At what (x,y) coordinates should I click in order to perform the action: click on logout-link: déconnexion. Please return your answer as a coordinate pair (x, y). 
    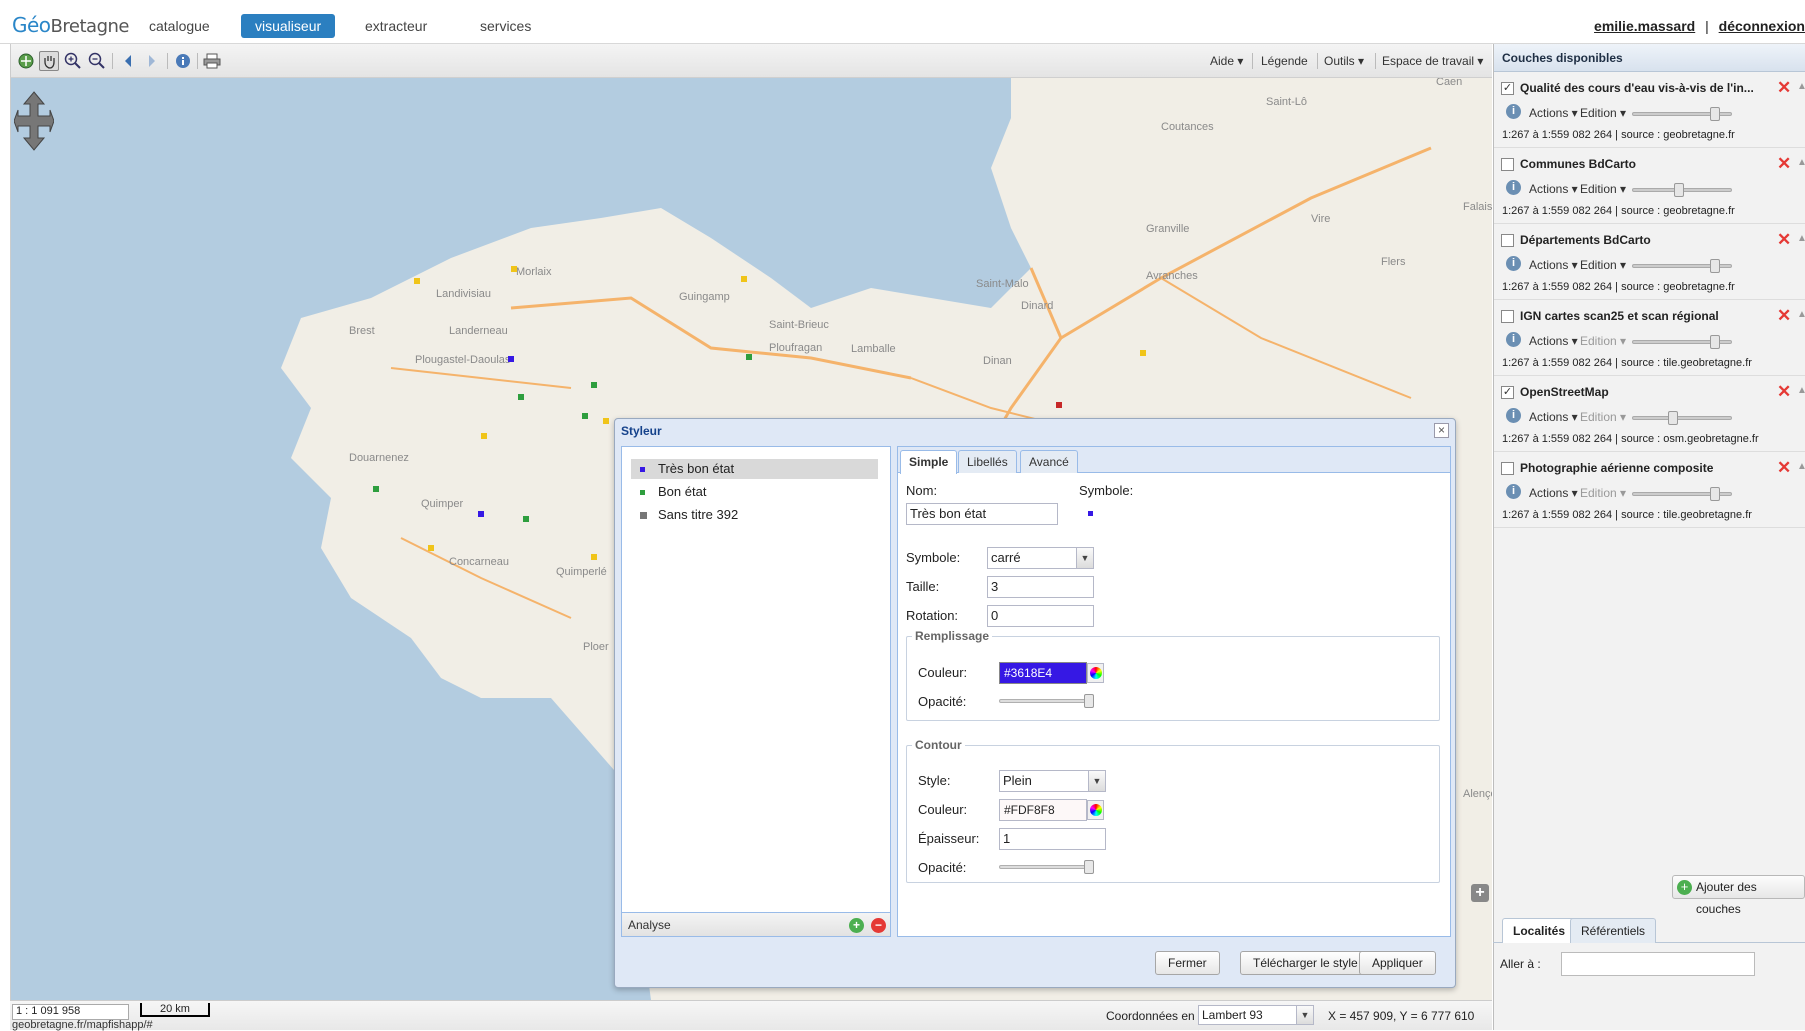
    Looking at the image, I should click on (1762, 26).